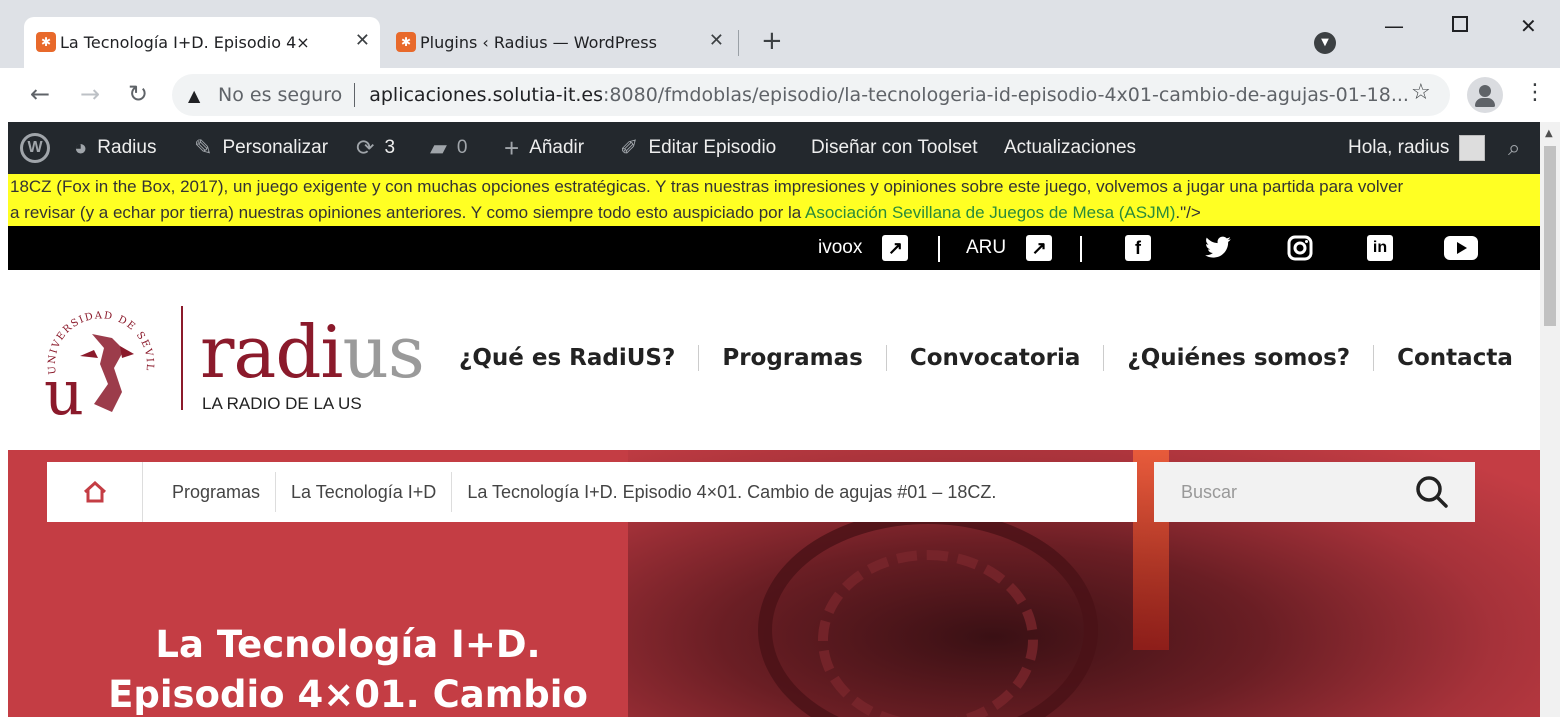  Describe the element at coordinates (348, 694) in the screenshot. I see `title-line-2: Episodio 4×01. Cambio` at that location.